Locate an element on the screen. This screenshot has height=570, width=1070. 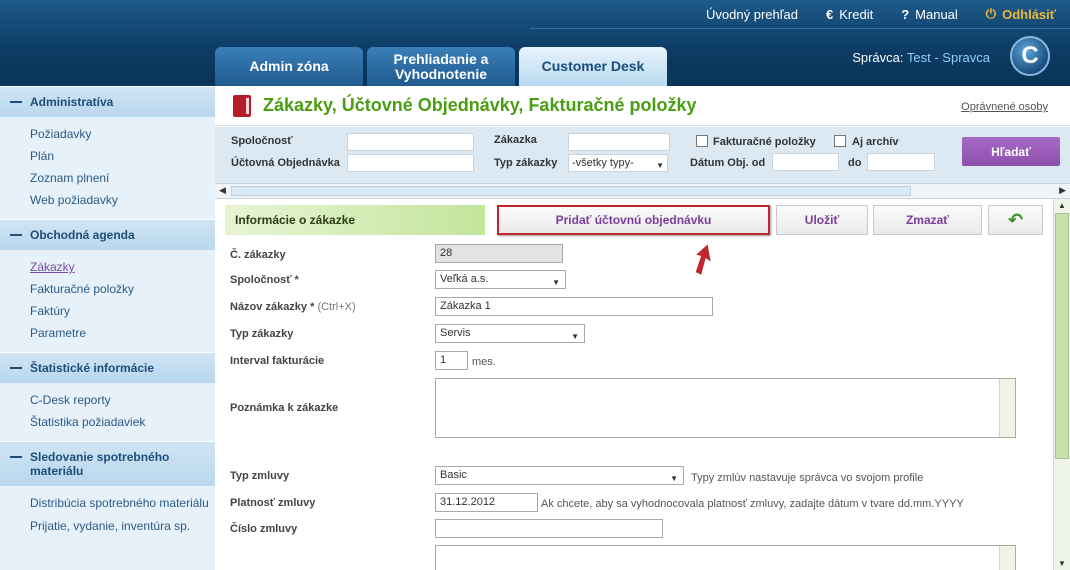
contract-name-label: Názov zákazky * (Ctrl+X) is located at coordinates (293, 307).